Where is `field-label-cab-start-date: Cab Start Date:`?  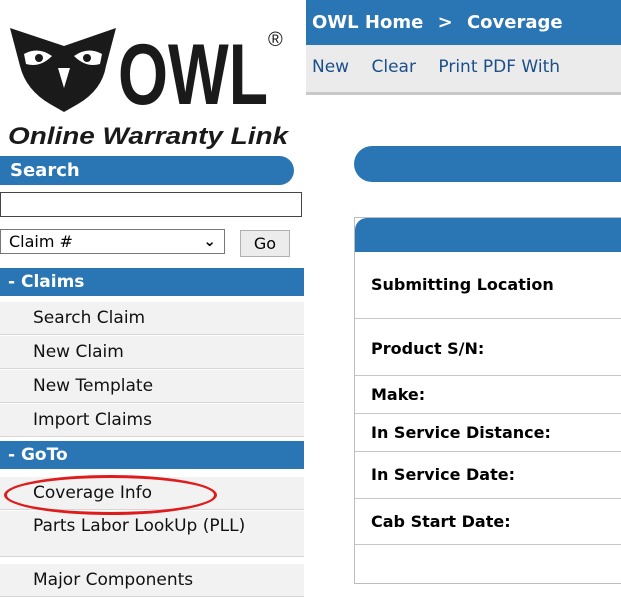 field-label-cab-start-date: Cab Start Date: is located at coordinates (441, 521).